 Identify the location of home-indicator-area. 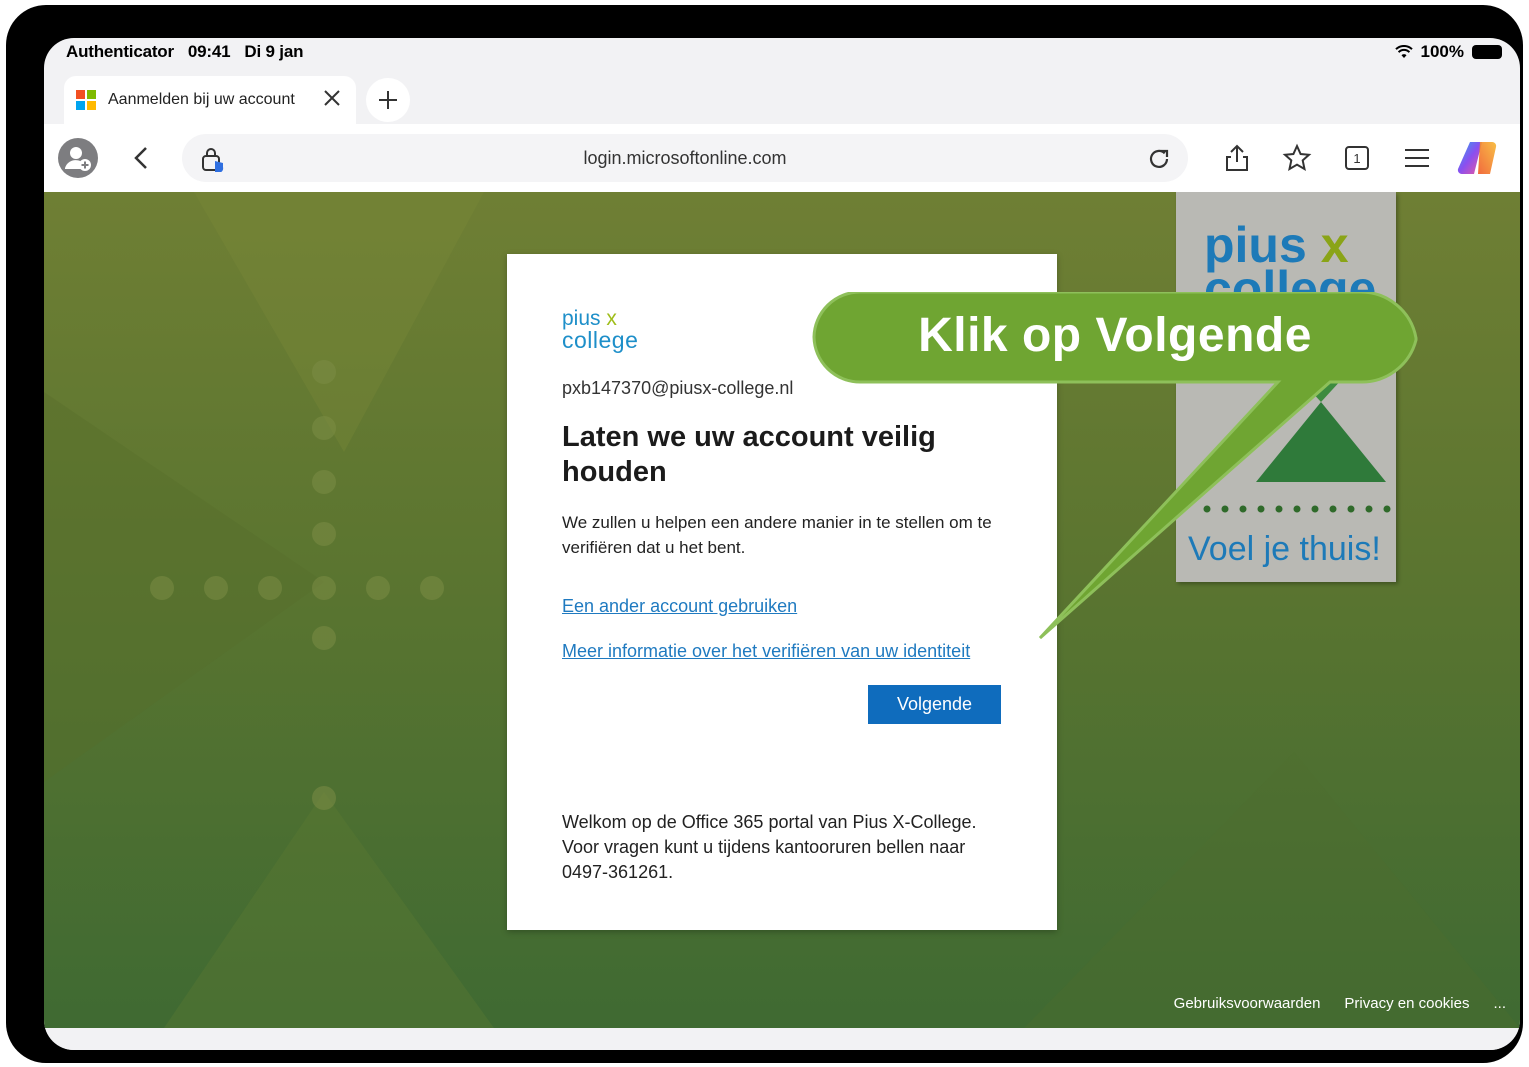
(782, 1039).